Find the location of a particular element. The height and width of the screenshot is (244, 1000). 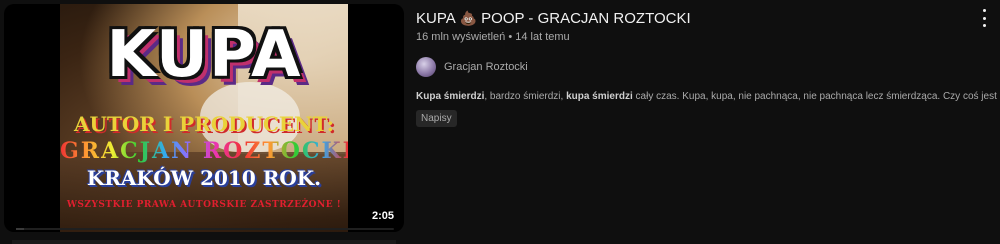

poop-emoji-icon: 💩 is located at coordinates (468, 18).